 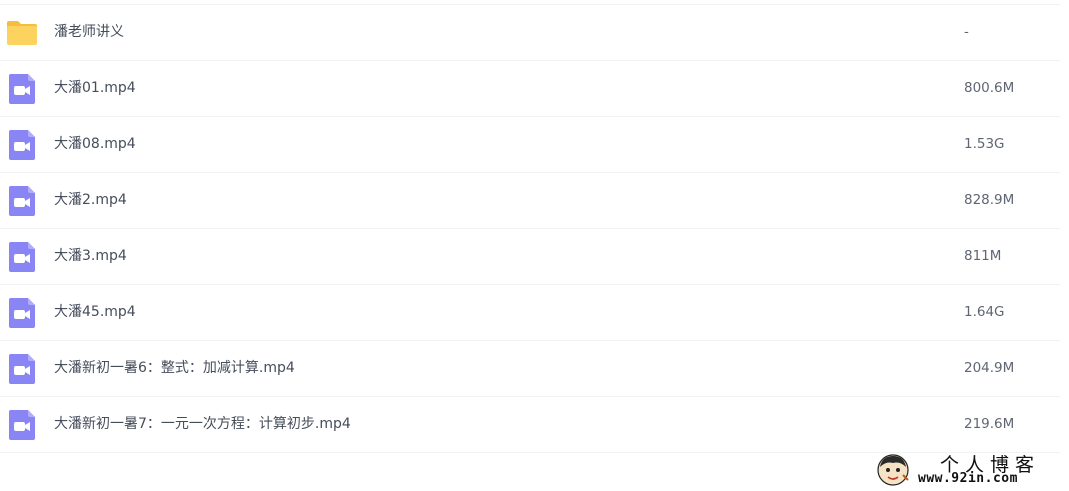 I want to click on file-row-video: 大潘3.mp4 811M, so click(x=530, y=257).